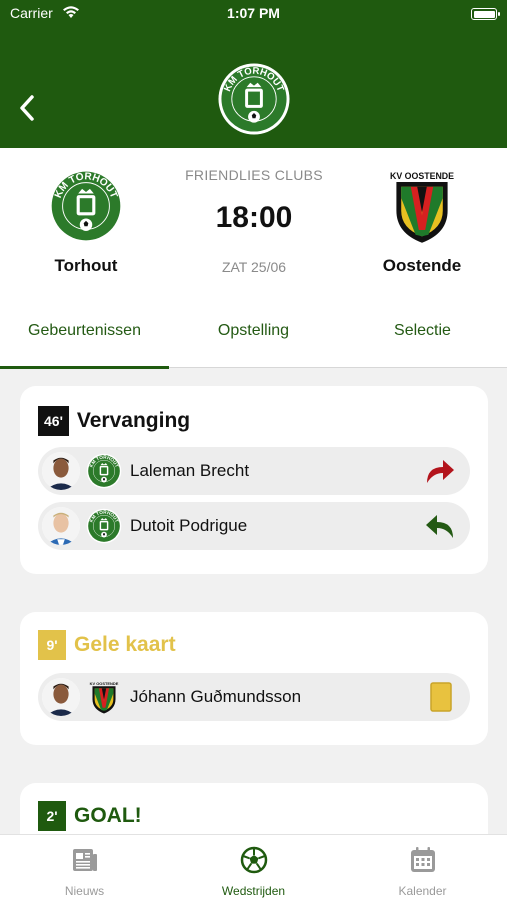  I want to click on nav-item-kalender: Kalender, so click(422, 871).